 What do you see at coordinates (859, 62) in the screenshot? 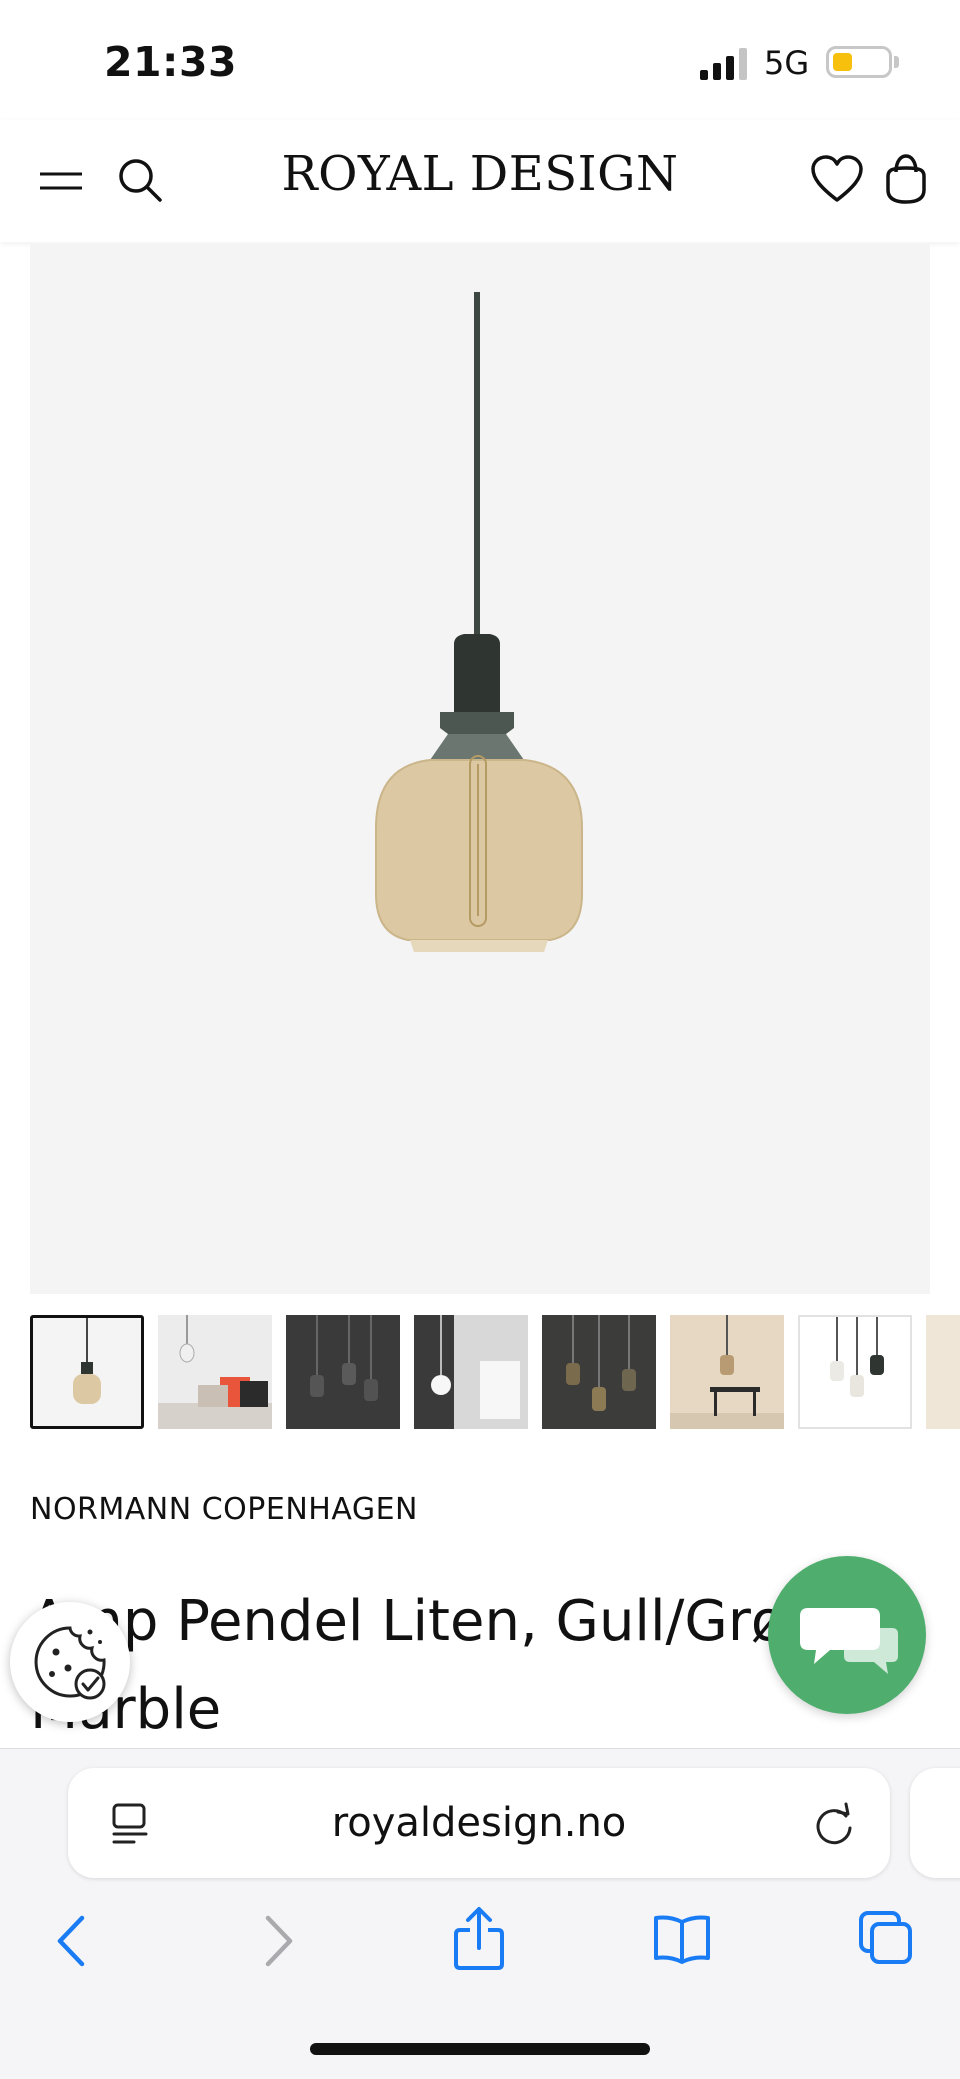
I see `battery-icon` at bounding box center [859, 62].